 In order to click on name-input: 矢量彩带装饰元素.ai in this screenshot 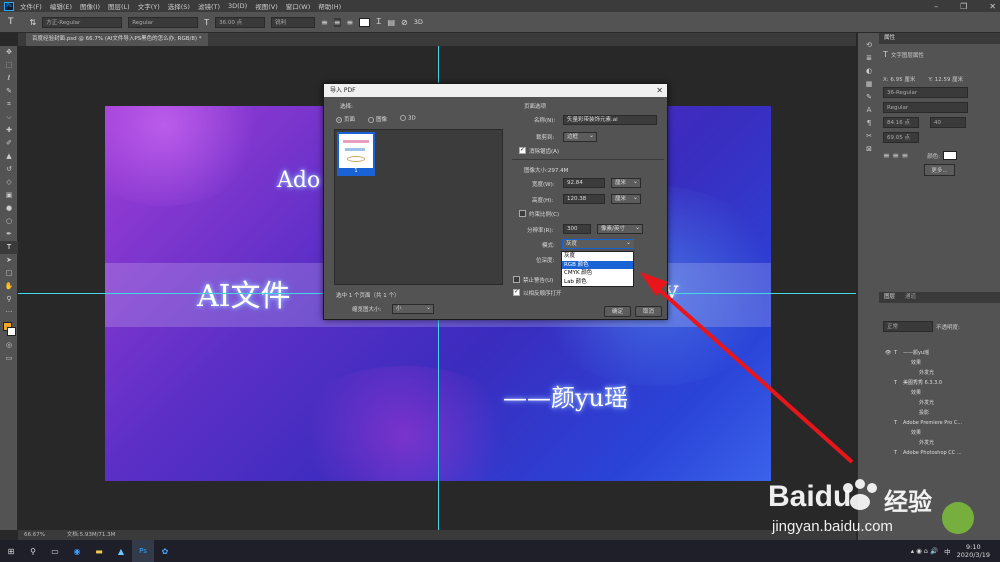, I will do `click(610, 120)`.